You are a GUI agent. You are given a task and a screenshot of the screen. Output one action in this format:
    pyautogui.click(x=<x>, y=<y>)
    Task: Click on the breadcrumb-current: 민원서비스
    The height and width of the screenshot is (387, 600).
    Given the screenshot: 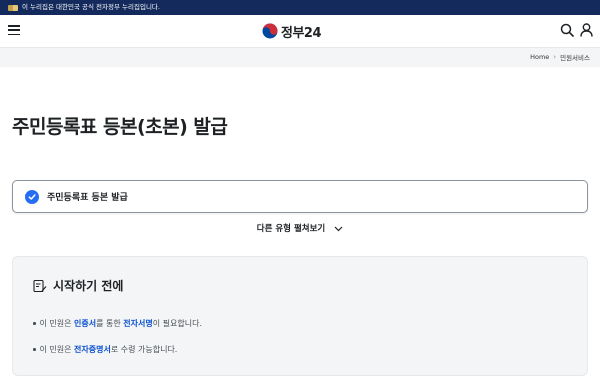 What is the action you would take?
    pyautogui.click(x=575, y=57)
    